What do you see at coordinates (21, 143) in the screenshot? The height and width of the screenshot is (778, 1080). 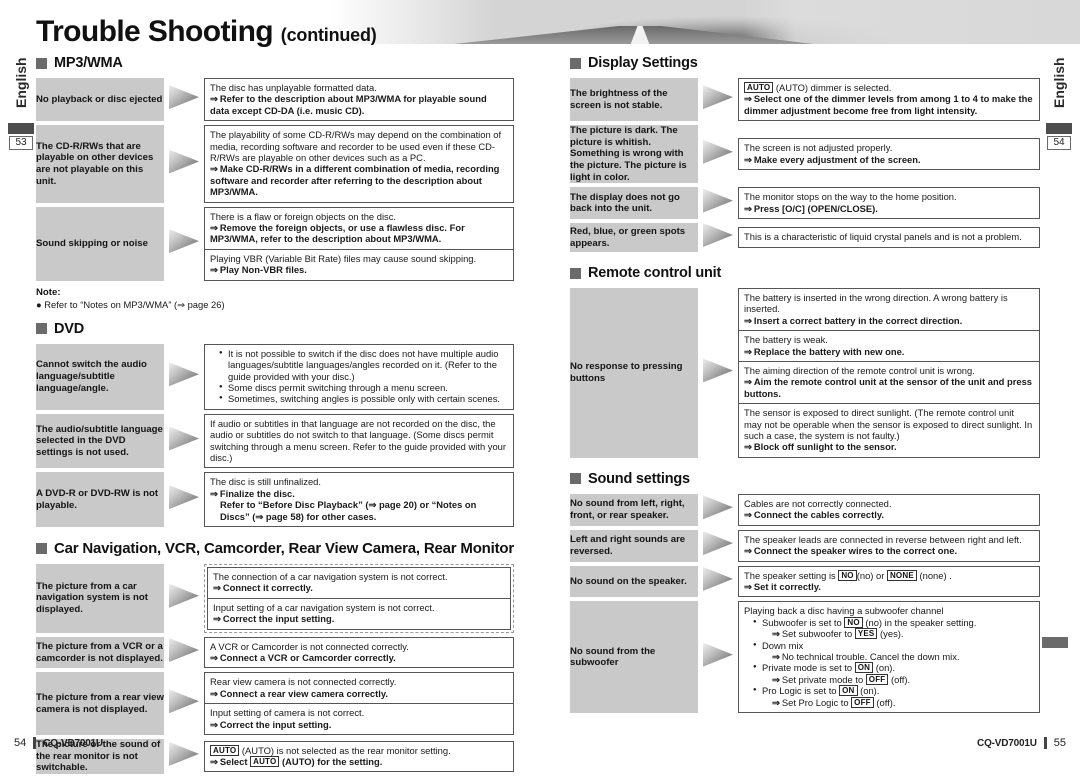 I see `side-tab-left-page: 53` at bounding box center [21, 143].